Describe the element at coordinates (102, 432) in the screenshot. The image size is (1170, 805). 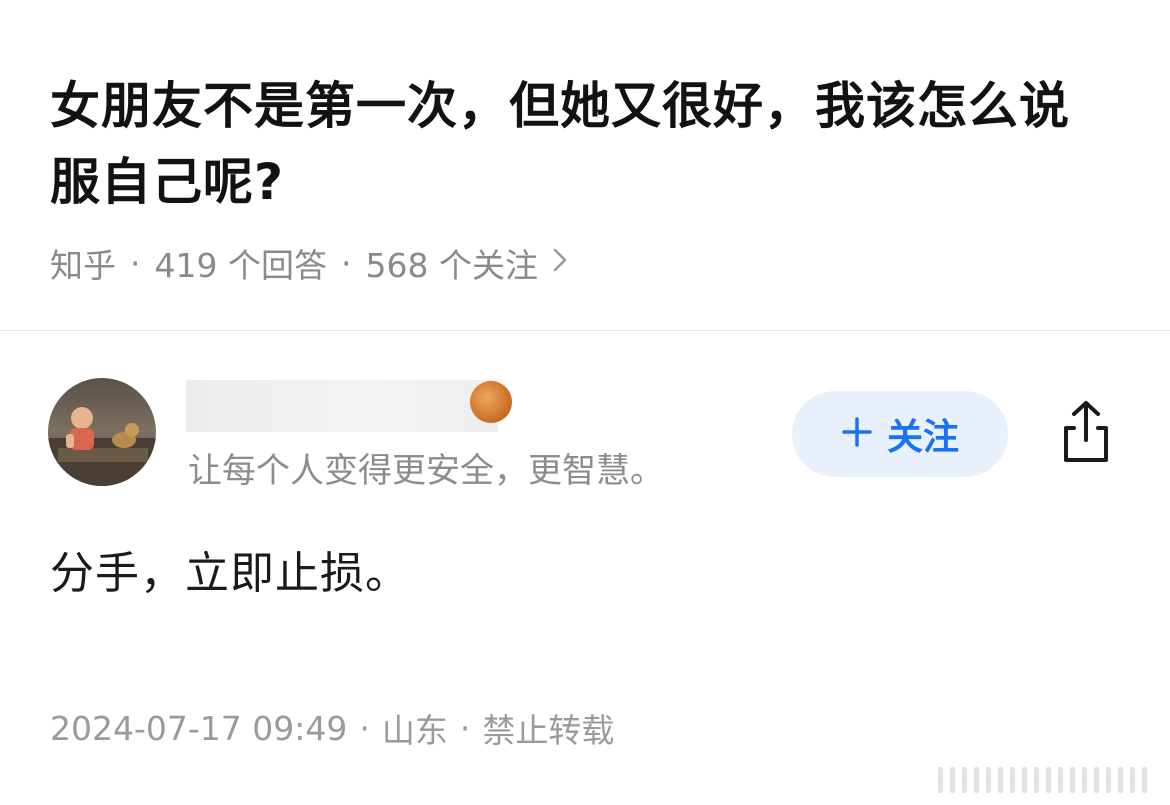
I see `avatar` at that location.